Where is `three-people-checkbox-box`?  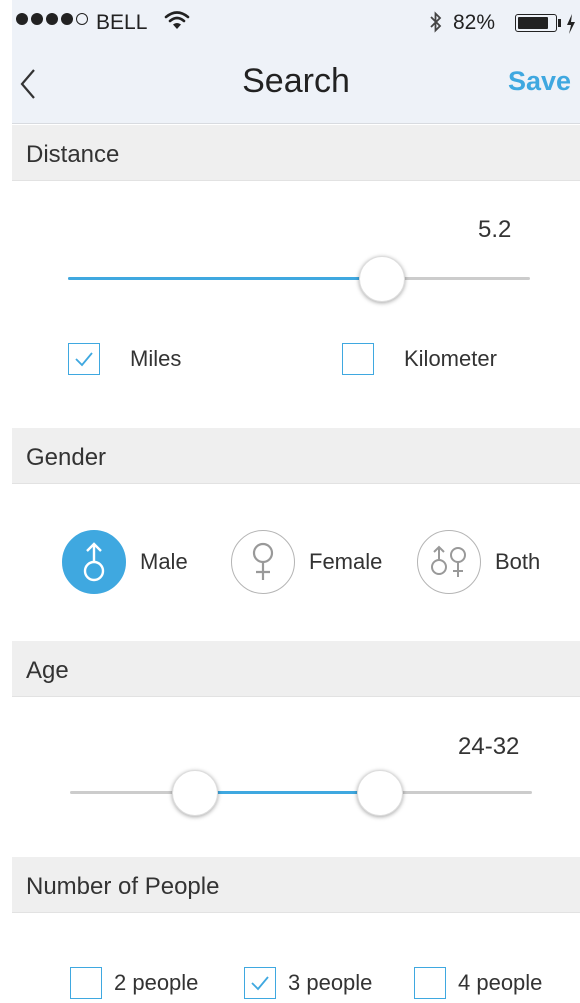
three-people-checkbox-box is located at coordinates (260, 983).